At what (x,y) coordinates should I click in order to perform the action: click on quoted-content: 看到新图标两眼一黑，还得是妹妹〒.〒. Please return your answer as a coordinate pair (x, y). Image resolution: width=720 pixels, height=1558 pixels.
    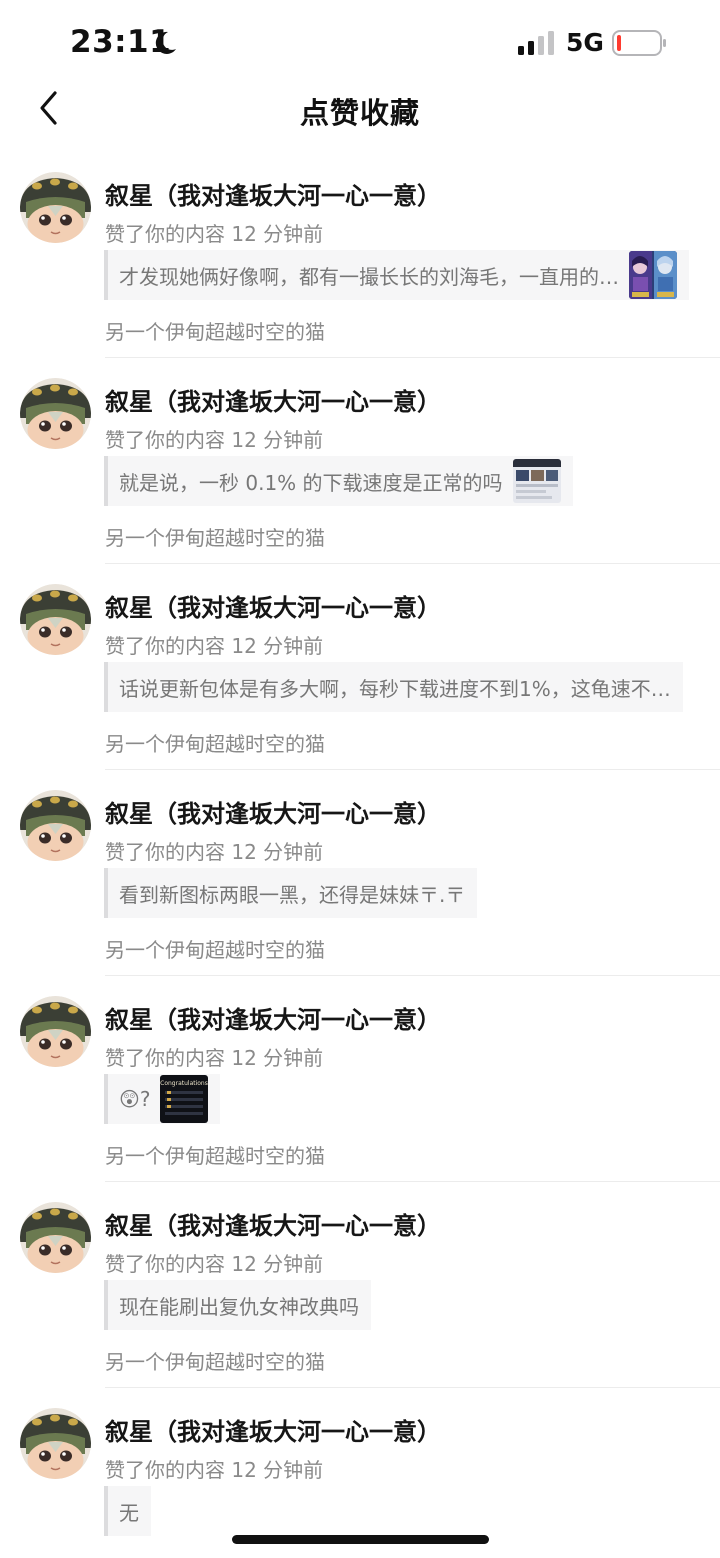
    Looking at the image, I should click on (291, 893).